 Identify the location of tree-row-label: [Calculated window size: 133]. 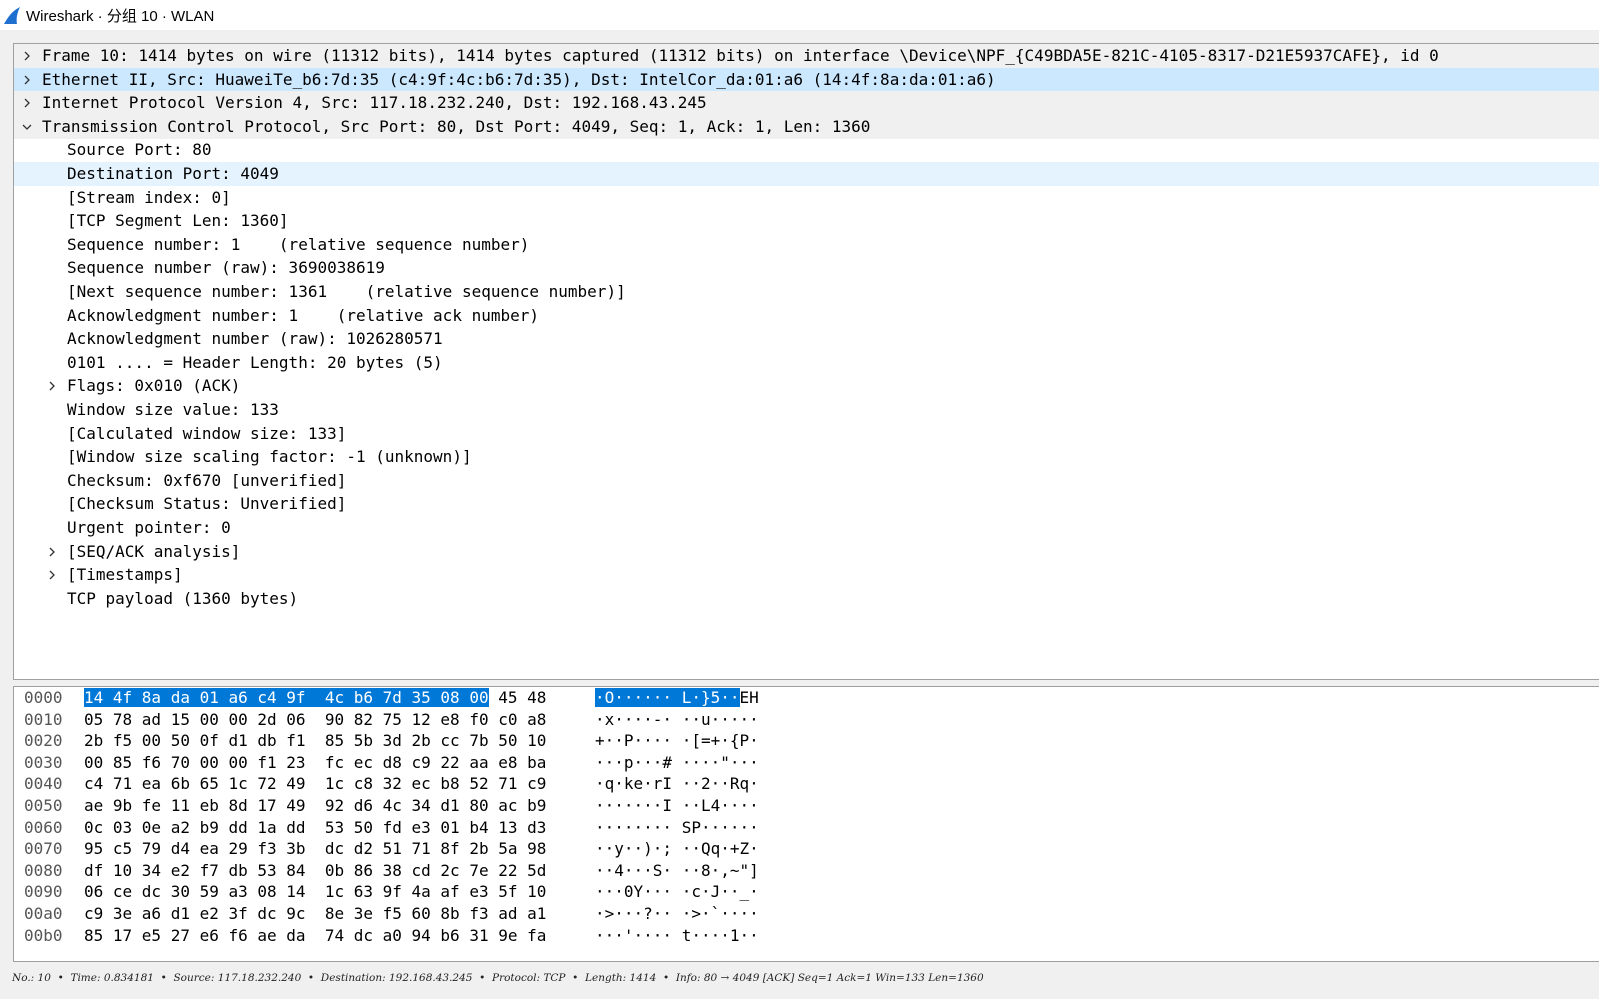
(207, 433).